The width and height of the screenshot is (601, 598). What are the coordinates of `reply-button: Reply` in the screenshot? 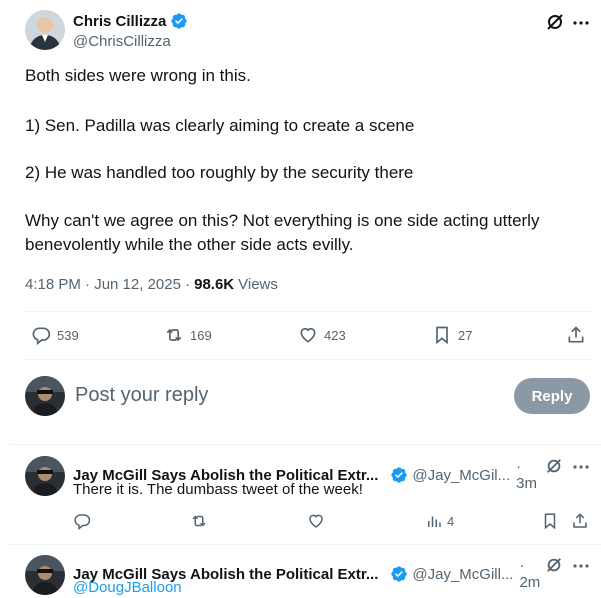 It's located at (552, 396).